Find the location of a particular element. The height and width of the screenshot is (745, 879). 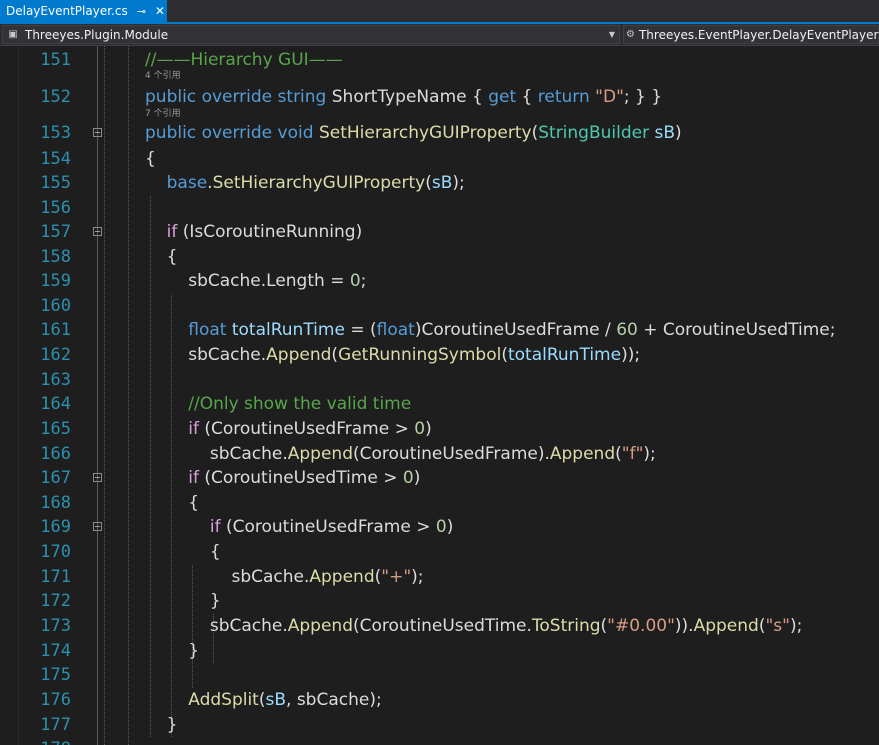

member-dropdown: ⚙ Threeyes.EventPlayer.DelayEventPlayer is located at coordinates (751, 34).